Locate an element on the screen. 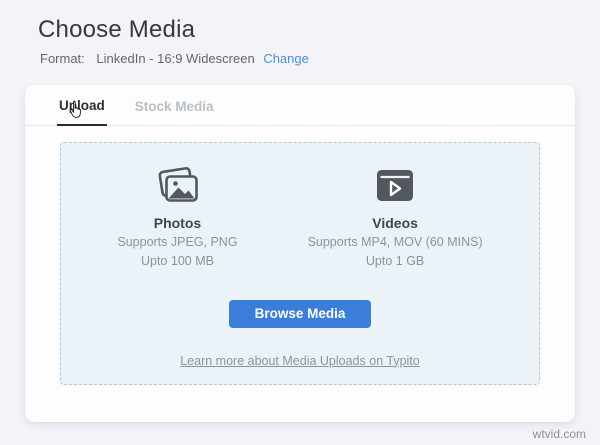 The image size is (600, 445). tab-bar: Upload Stock Media is located at coordinates (300, 105).